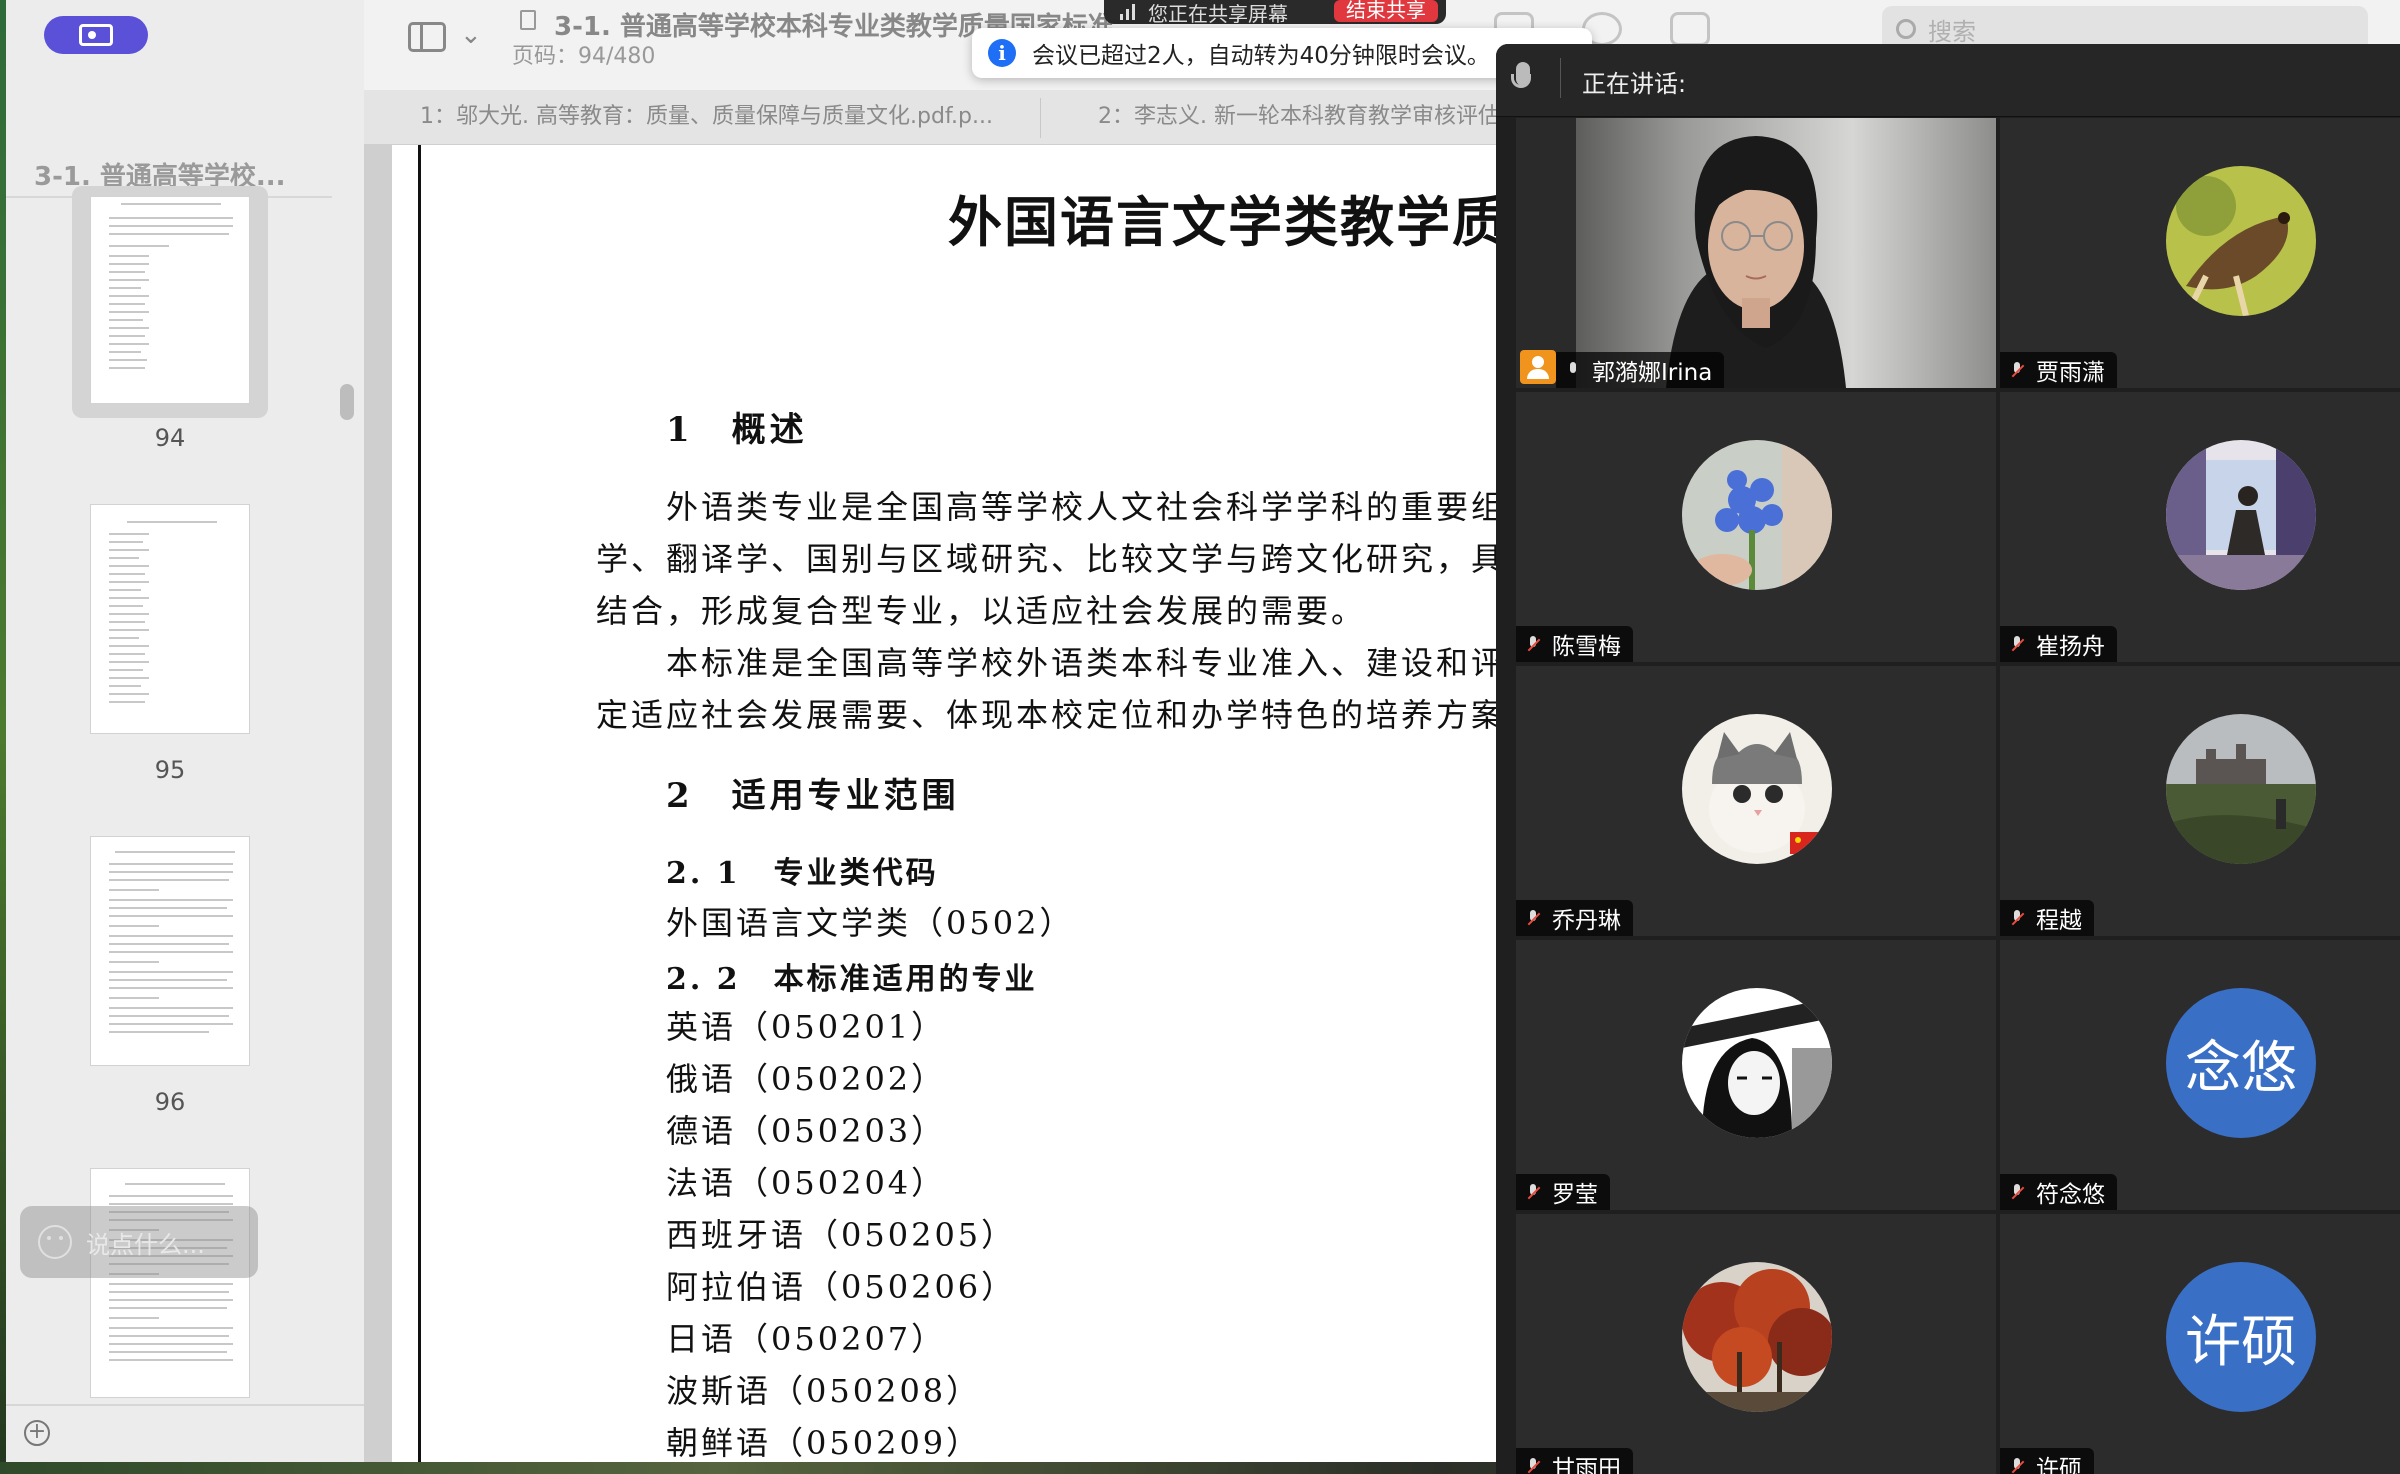 This screenshot has height=1474, width=2400. I want to click on paragraph-line: 定适应社会发展需要、体现本校定位和办学特色的培养方案, so click(1051, 715).